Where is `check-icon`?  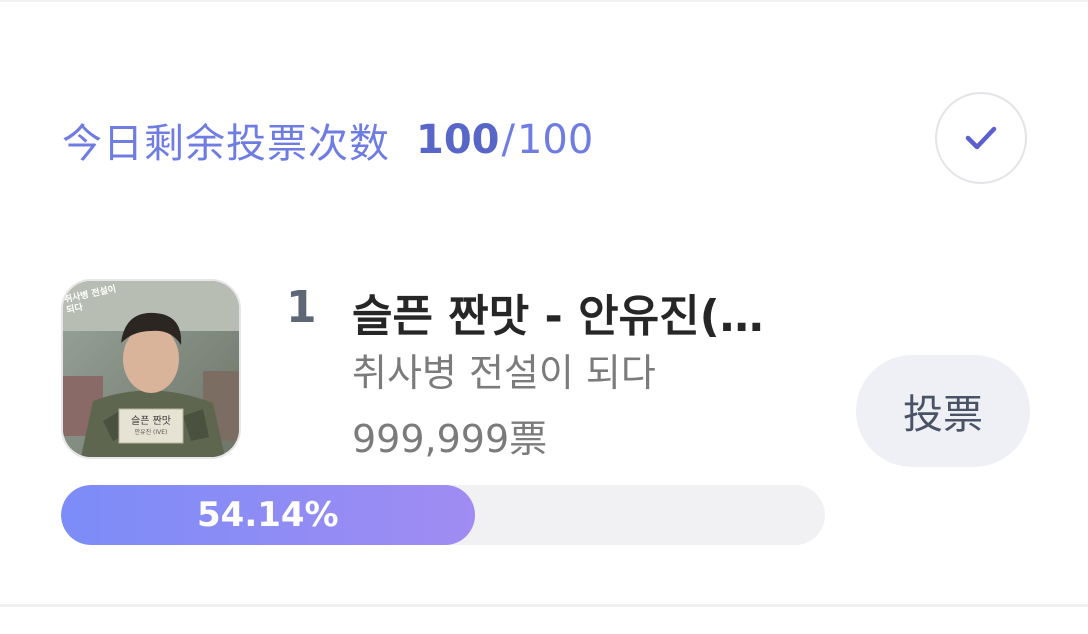
check-icon is located at coordinates (981, 138).